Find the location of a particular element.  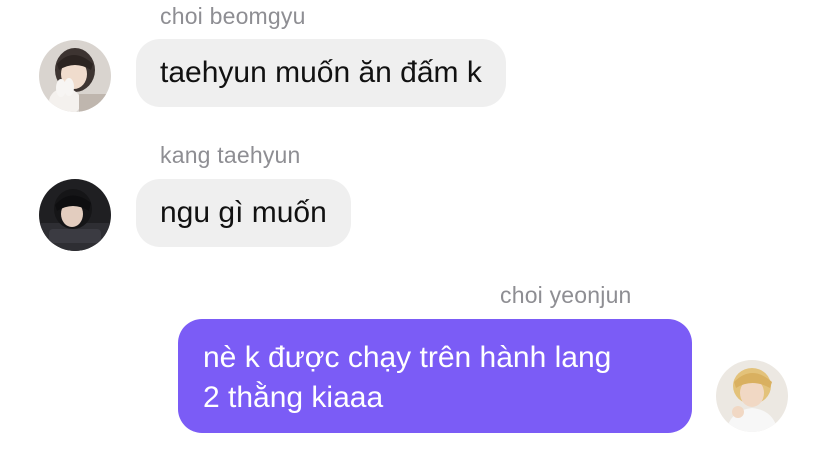

message-bubble-incoming: taehyun muốn ăn đấm k is located at coordinates (321, 73).